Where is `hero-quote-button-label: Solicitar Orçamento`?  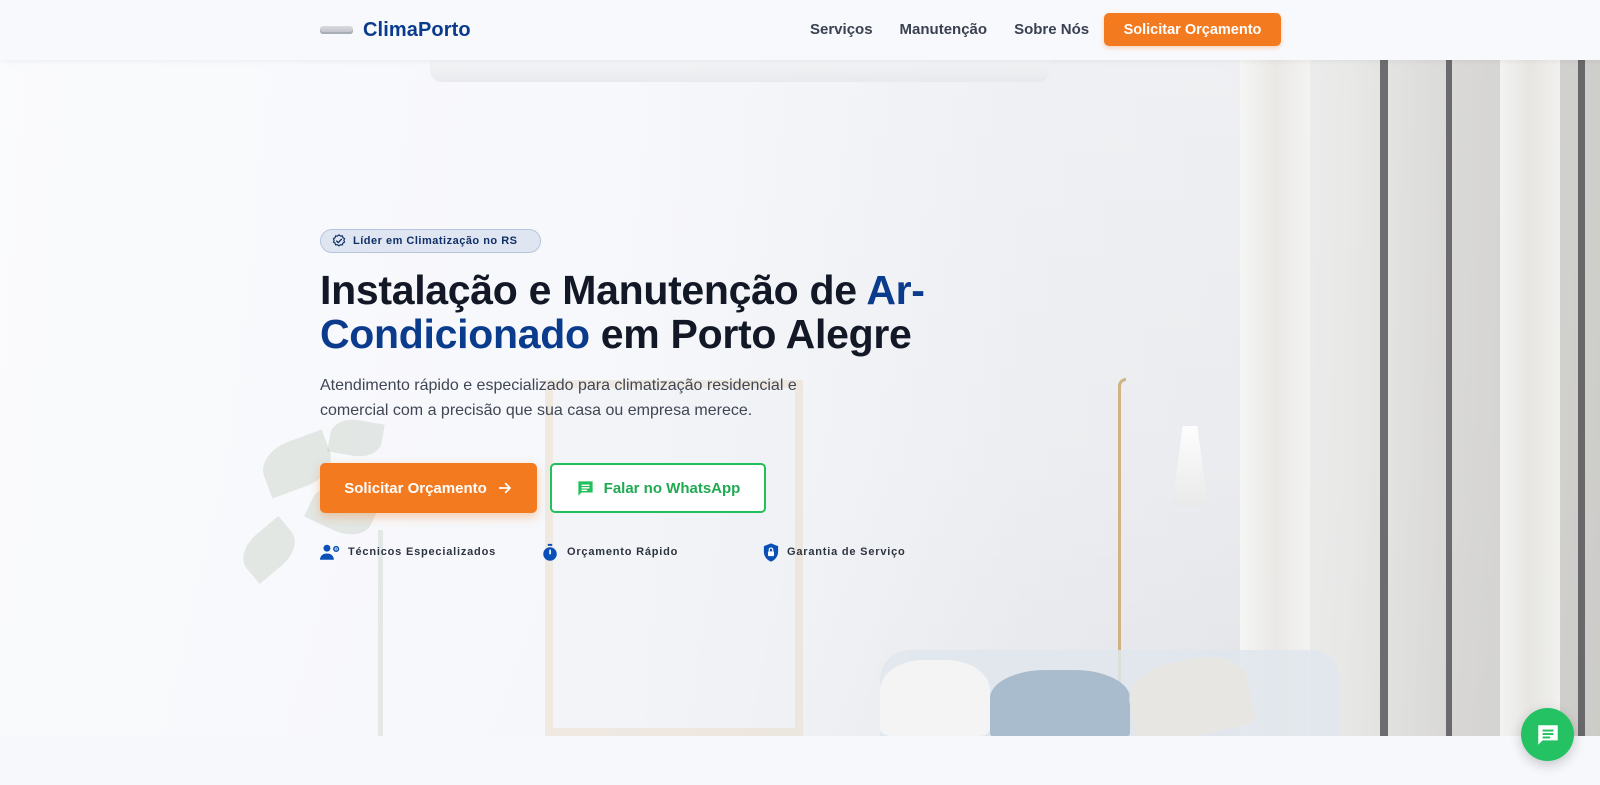
hero-quote-button-label: Solicitar Orçamento is located at coordinates (415, 488).